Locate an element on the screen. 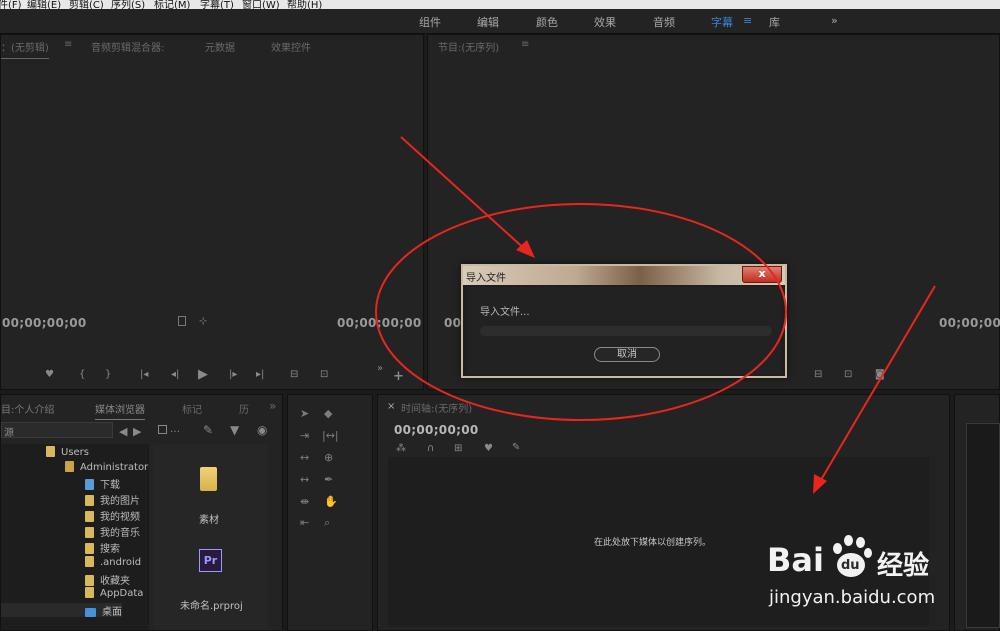  annotation-circle is located at coordinates (581, 312).